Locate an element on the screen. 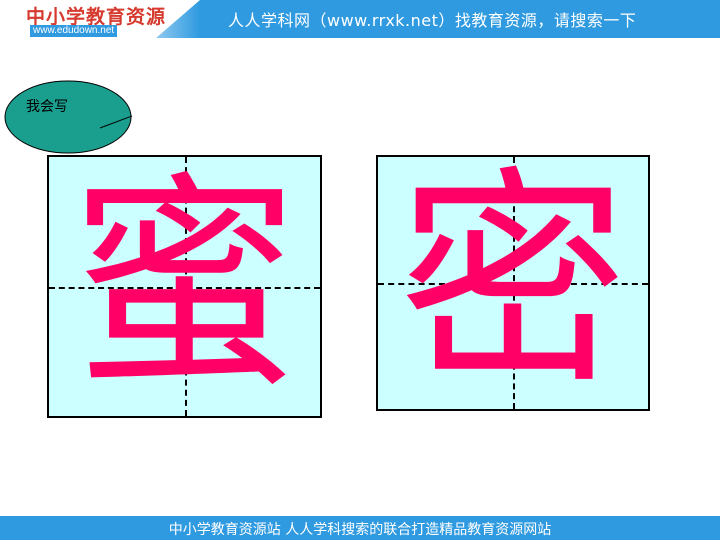 Image resolution: width=720 pixels, height=540 pixels. footer-text: 中小学教育资源站 人人学科搜索的联合打造精品教育资源网站 is located at coordinates (360, 530).